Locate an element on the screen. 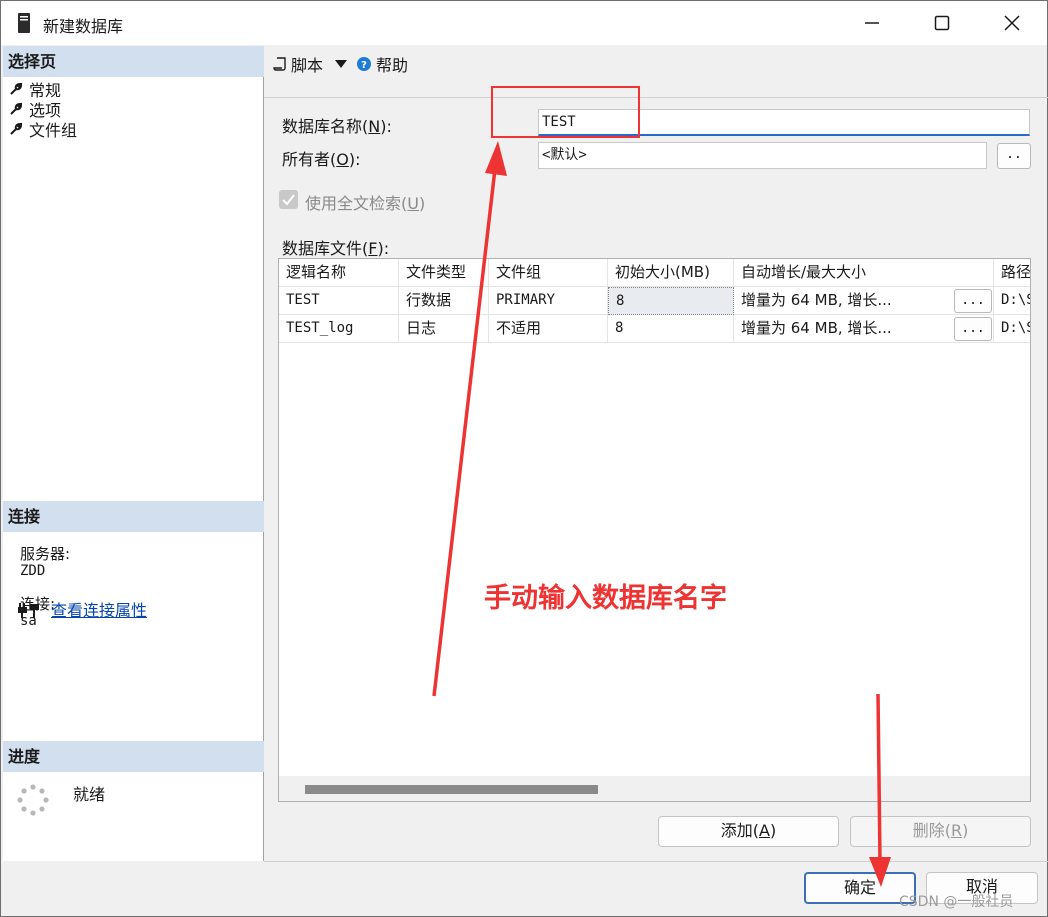  script-button: 脚本 is located at coordinates (295, 64).